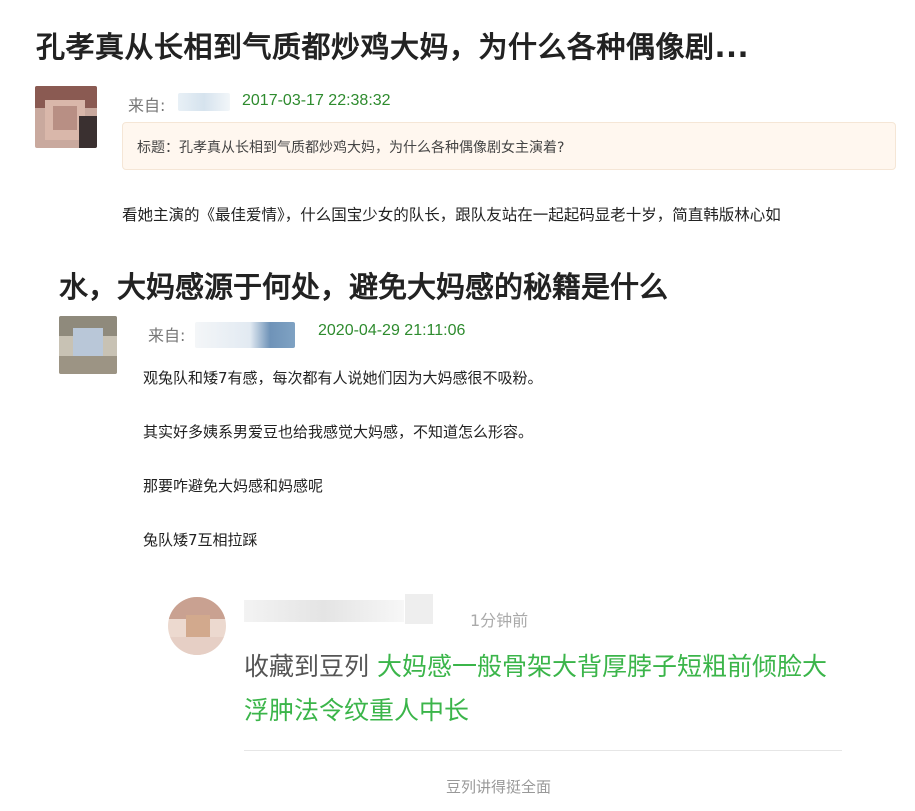  I want to click on post1-date: 2017-03-17 22:38:32, so click(316, 100).